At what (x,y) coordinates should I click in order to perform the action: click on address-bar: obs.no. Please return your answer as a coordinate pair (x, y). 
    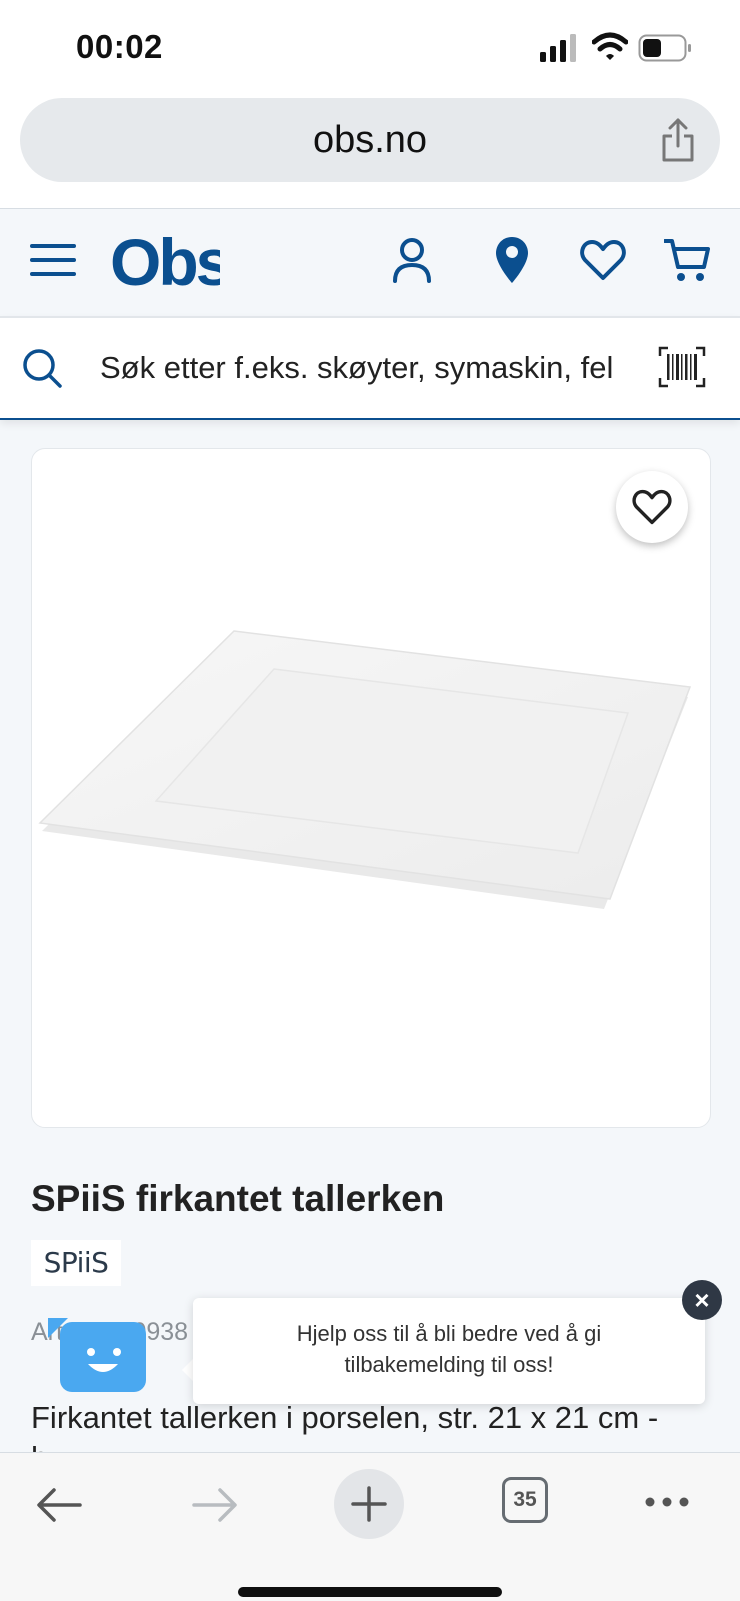
    Looking at the image, I should click on (370, 140).